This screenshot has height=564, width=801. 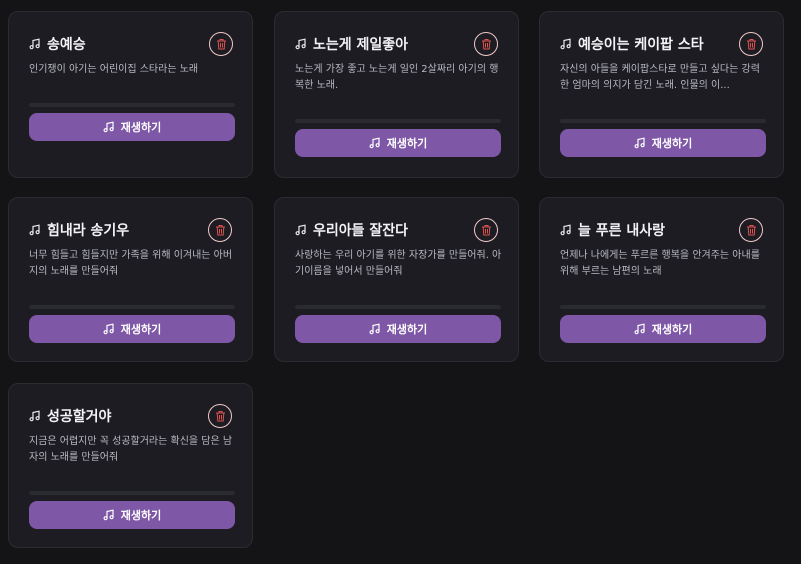 I want to click on song-title-row: 힘내라 송기우, so click(x=79, y=230).